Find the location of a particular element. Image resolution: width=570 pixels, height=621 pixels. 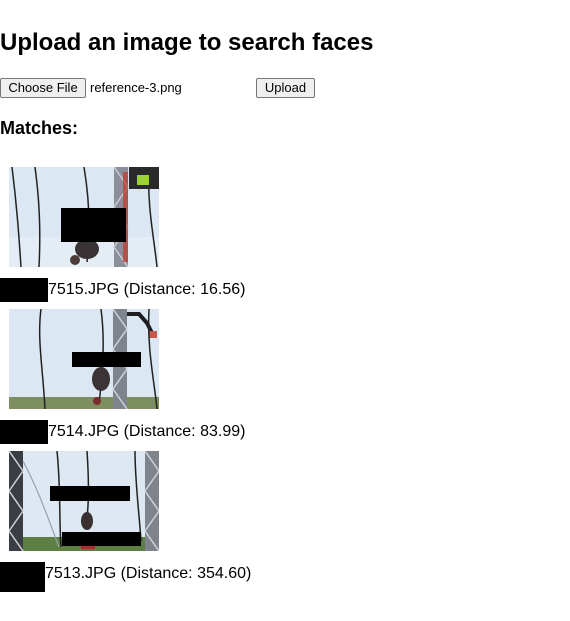

page-title: Upload an image to search faces is located at coordinates (187, 42).